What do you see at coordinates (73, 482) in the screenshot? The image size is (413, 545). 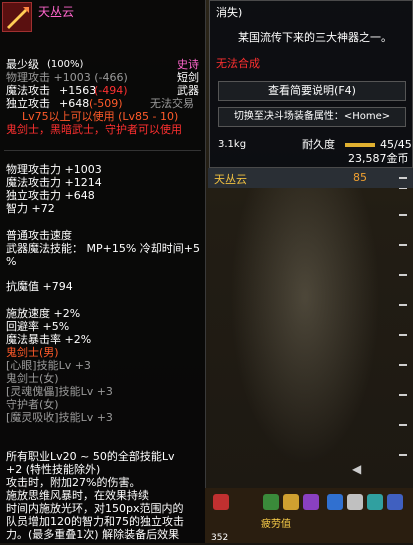 I see `desc-line: 攻击时，附加27%的伤害。` at bounding box center [73, 482].